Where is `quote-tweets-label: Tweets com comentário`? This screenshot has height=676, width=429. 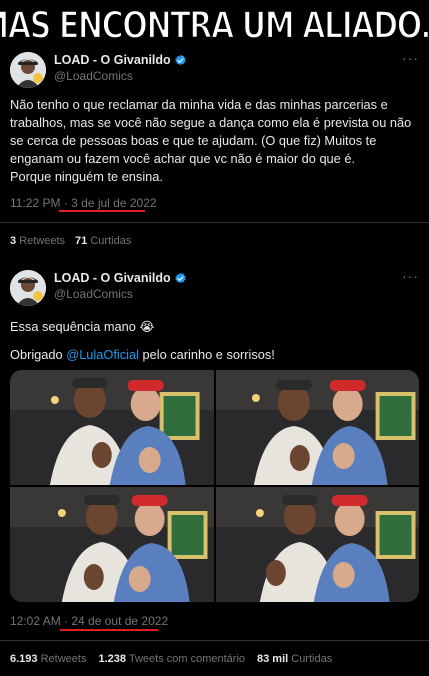 quote-tweets-label: Tweets com comentário is located at coordinates (186, 659).